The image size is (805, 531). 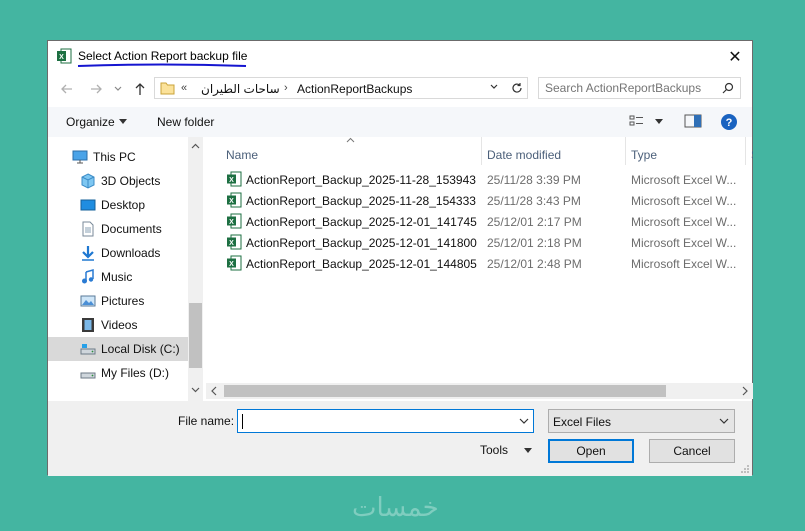 I want to click on arrow-up-icon, so click(x=140, y=89).